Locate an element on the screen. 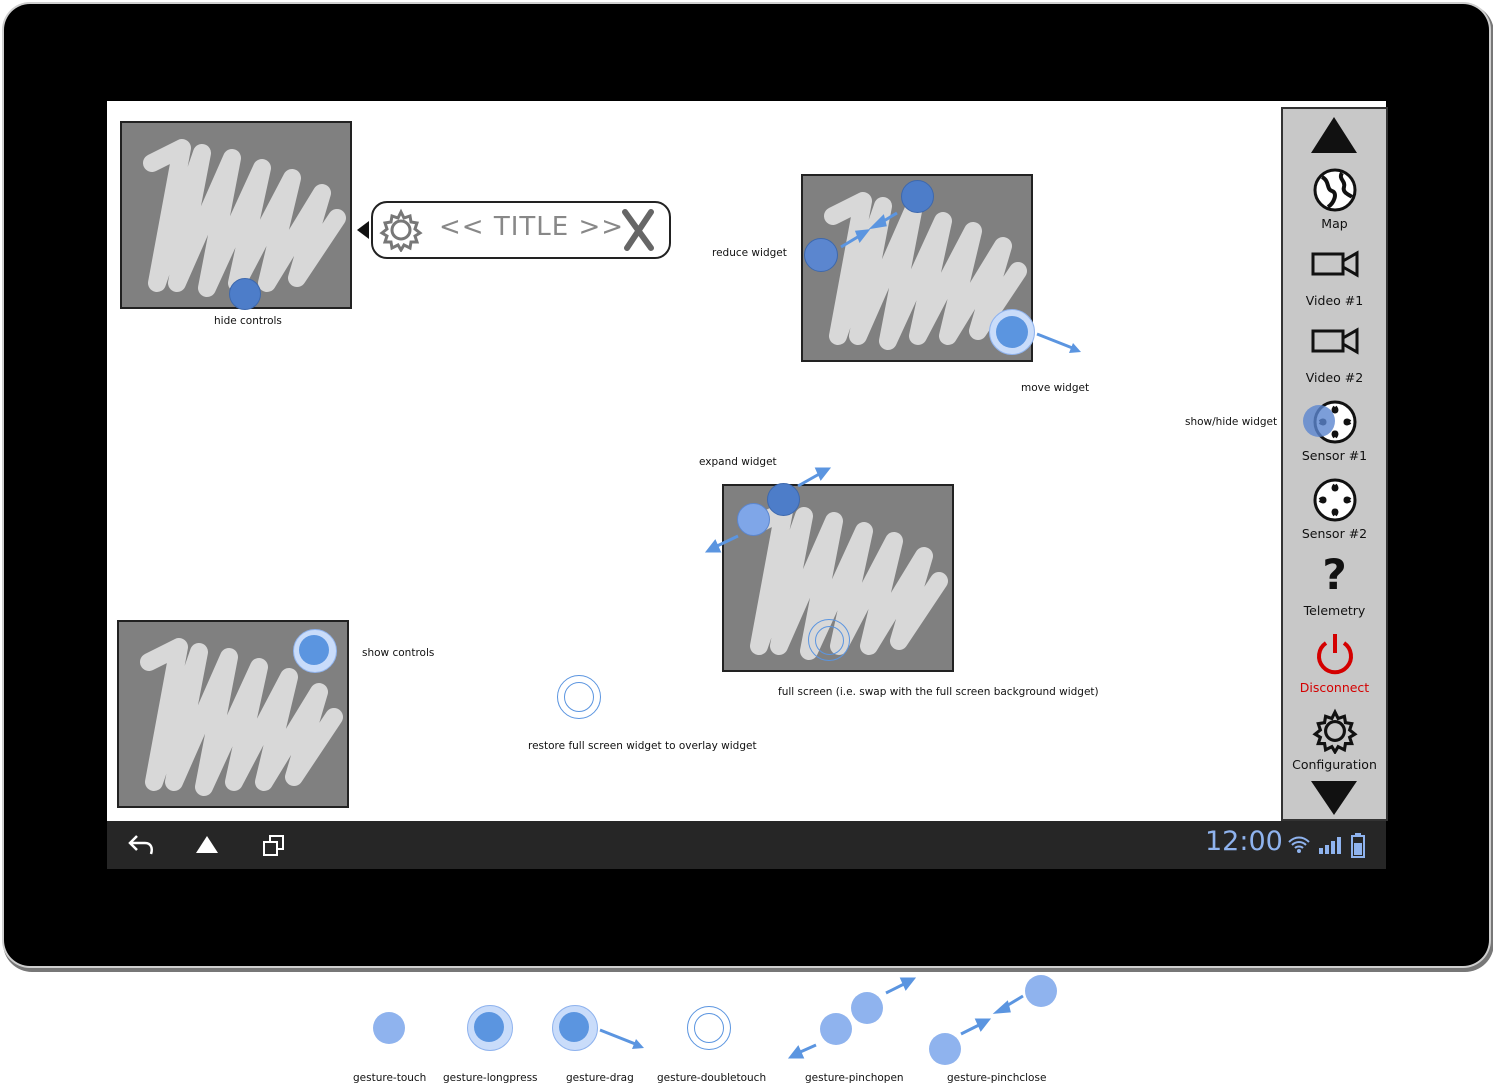 This screenshot has width=1493, height=1087. widget-title-bar: << TITLE >> is located at coordinates (521, 230).